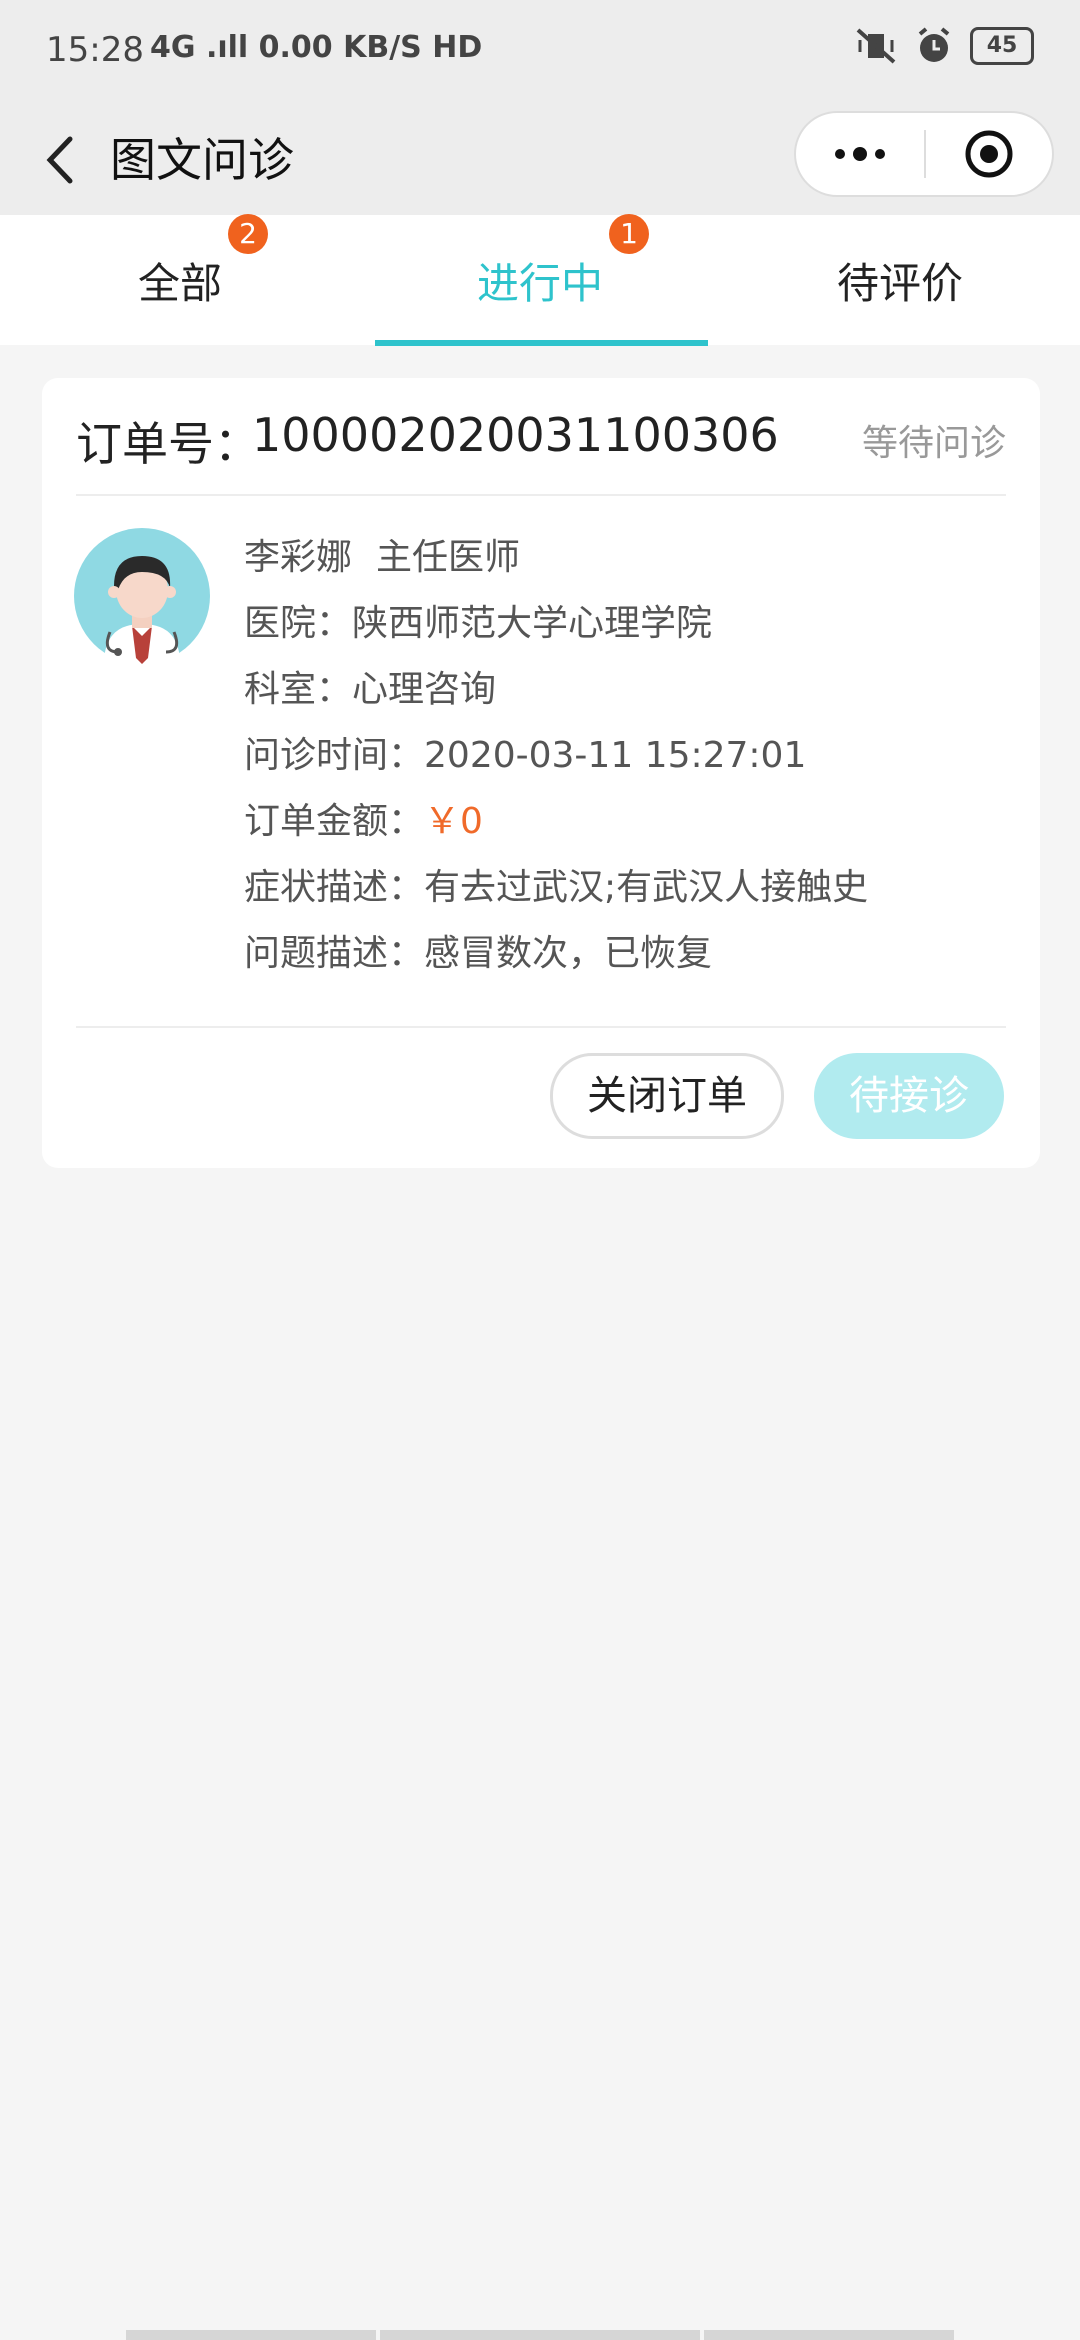 Image resolution: width=1080 pixels, height=2340 pixels. I want to click on amount-line: 订单金额：￥0, so click(624, 827).